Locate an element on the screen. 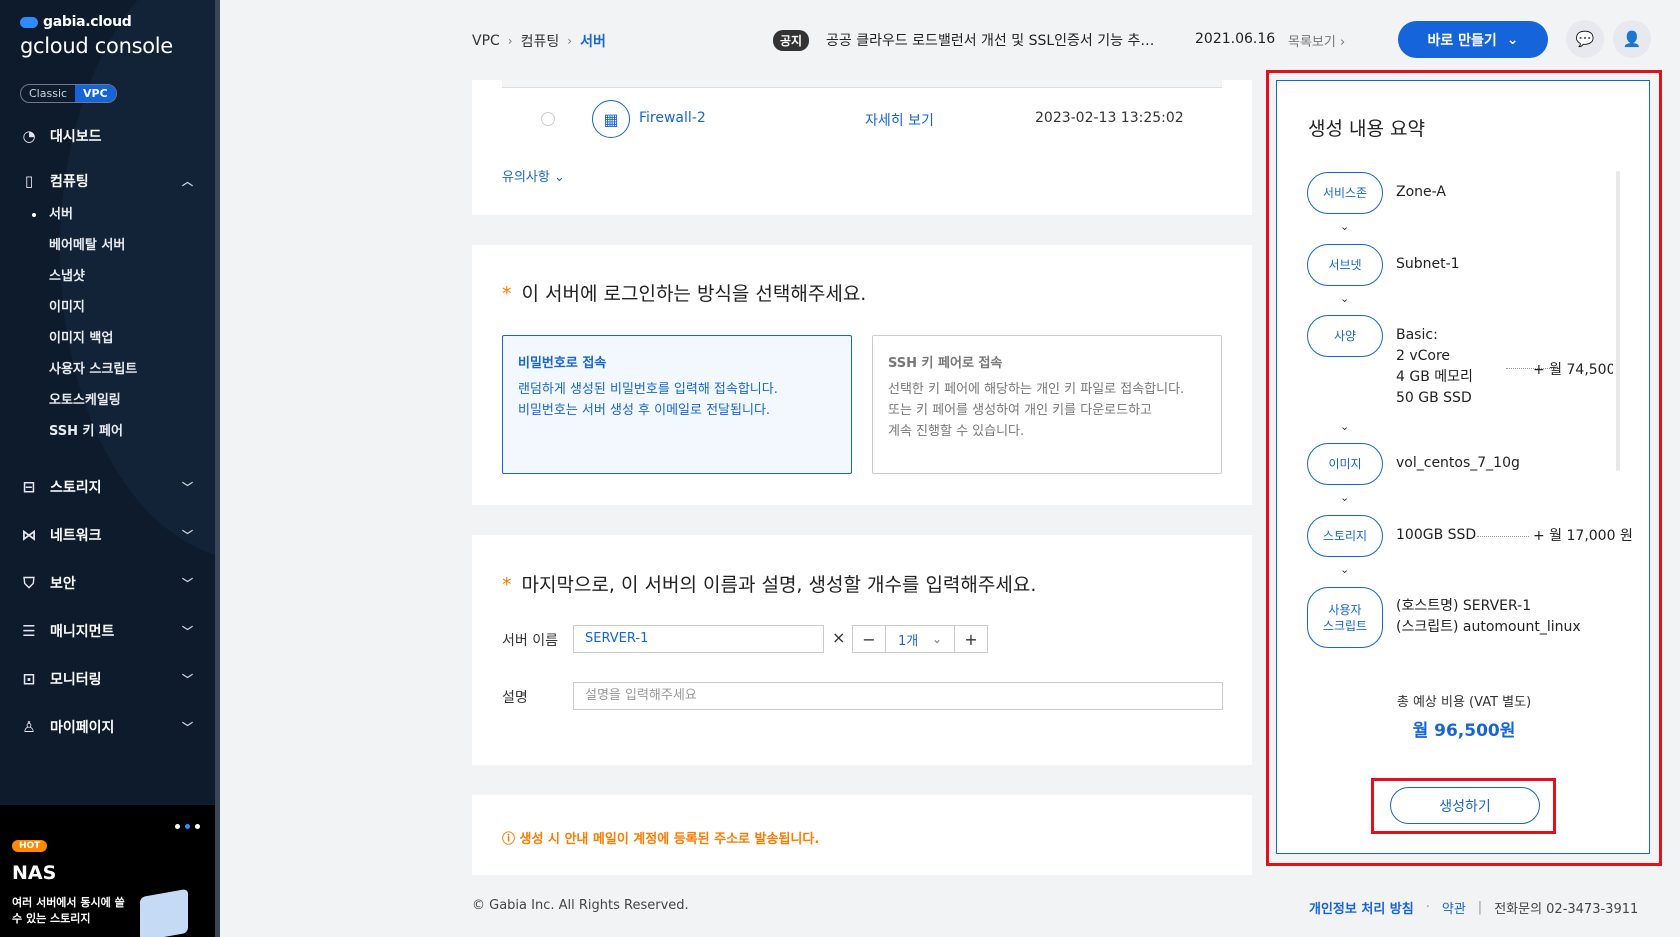 This screenshot has width=1680, height=937. mode-toggle: Classic VPC is located at coordinates (68, 93).